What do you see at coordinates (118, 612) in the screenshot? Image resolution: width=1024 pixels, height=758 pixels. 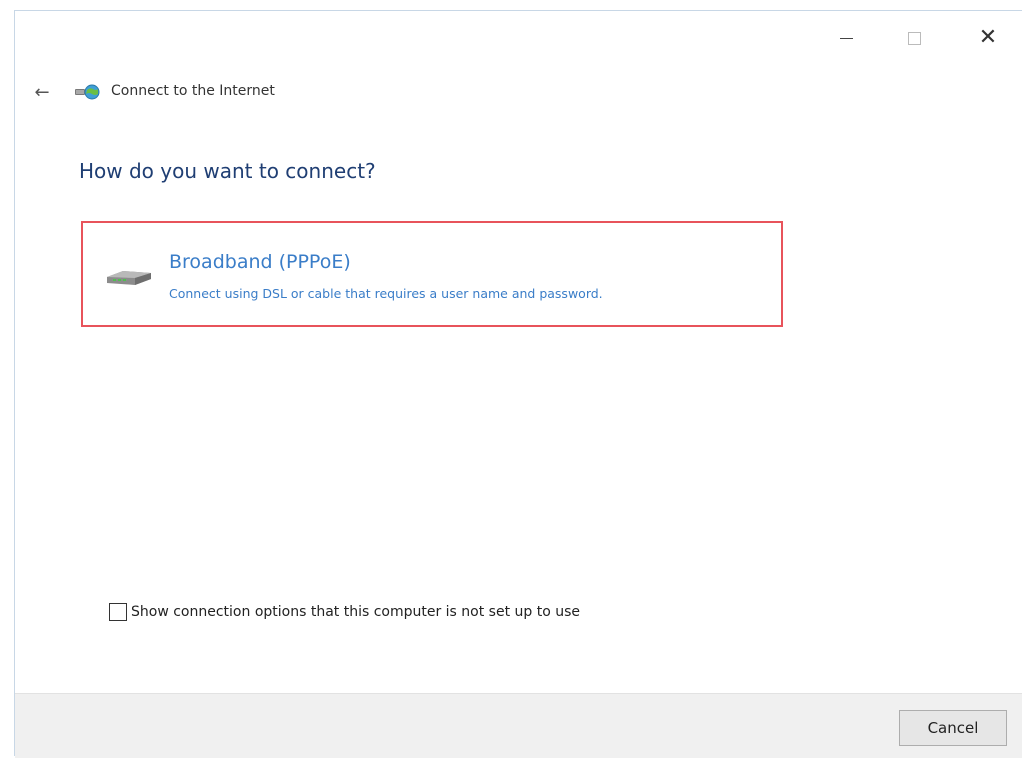 I see `show-options-checkbox` at bounding box center [118, 612].